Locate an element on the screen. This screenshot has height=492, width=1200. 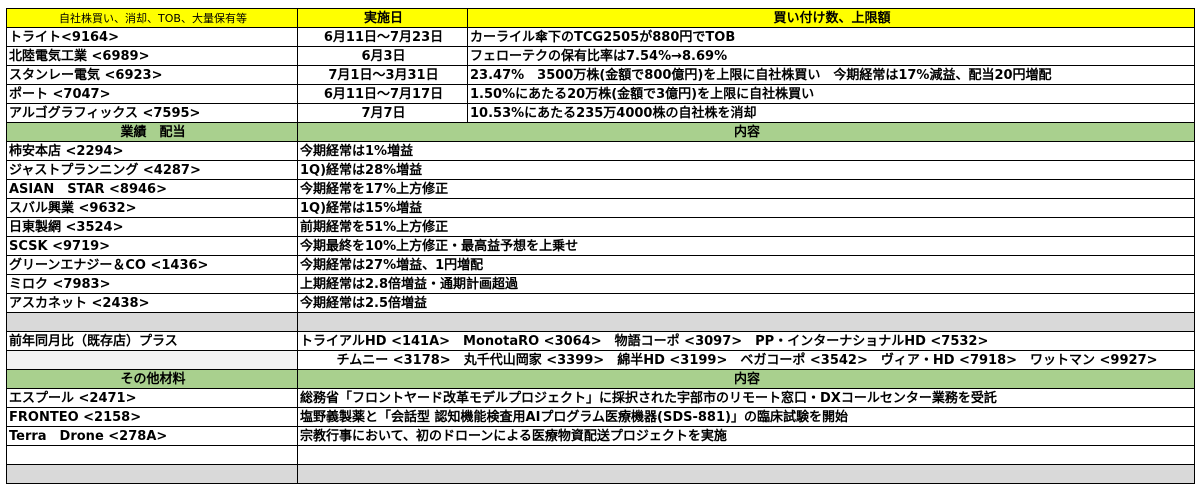
company-name: 北陸電気工業 <6989> is located at coordinates (152, 56).